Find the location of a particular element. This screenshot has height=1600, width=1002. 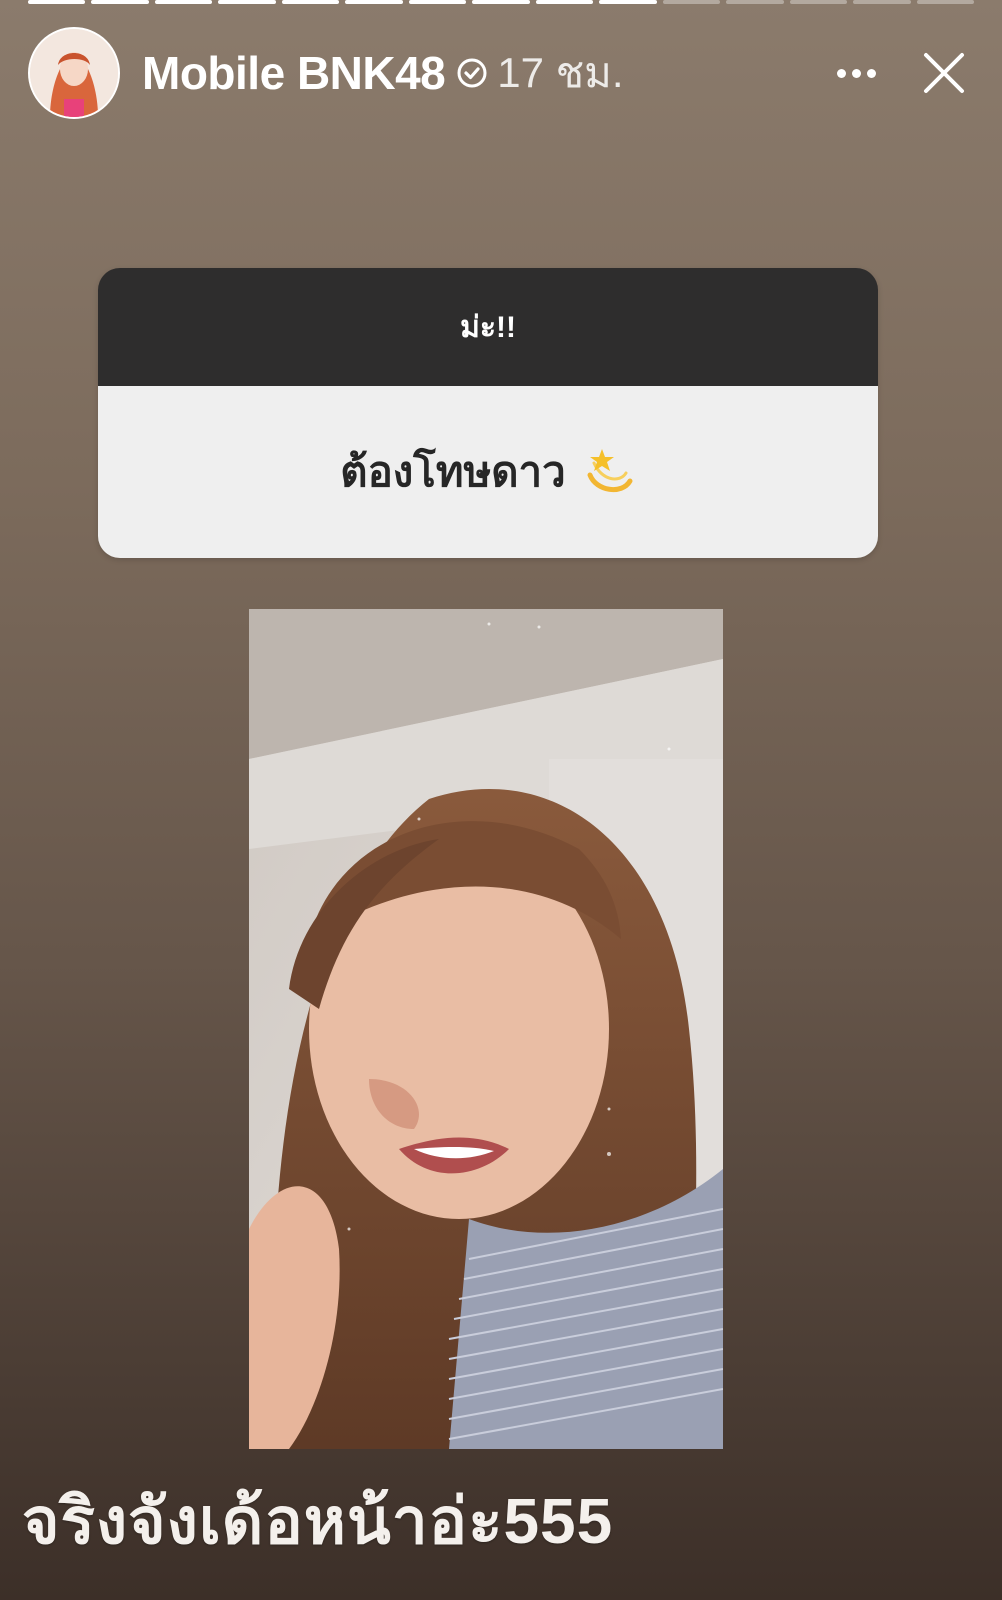

verified-check-icon is located at coordinates (472, 73).